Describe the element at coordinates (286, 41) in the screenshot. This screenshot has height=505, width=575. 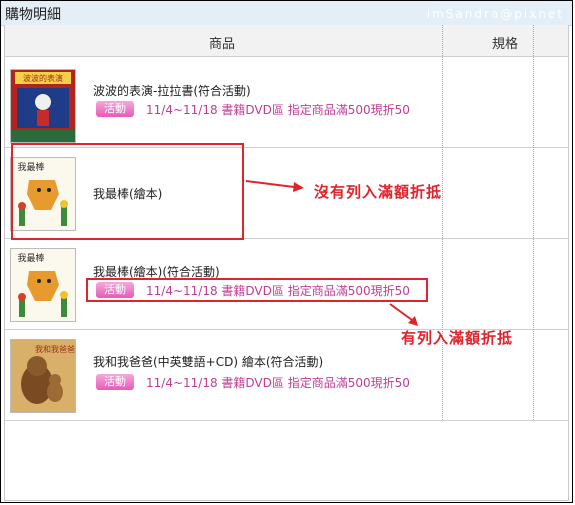
I see `table-header: 商品 規格` at that location.